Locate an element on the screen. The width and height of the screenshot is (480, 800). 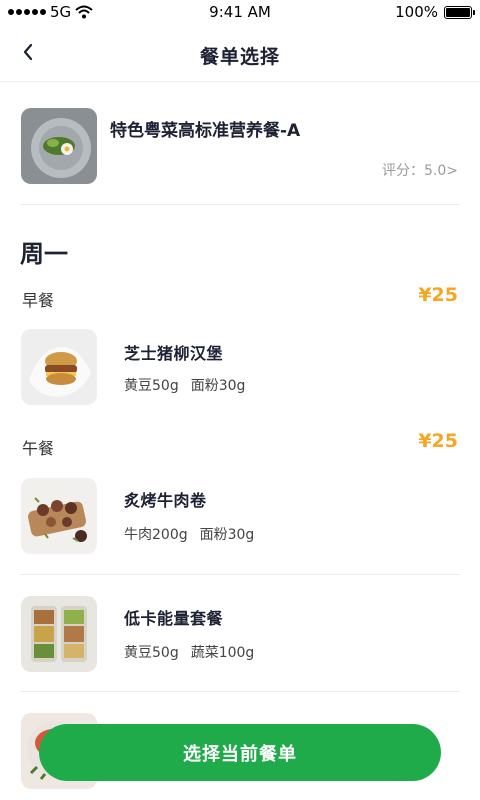
dish-name: 芝士猪柳汉堡 is located at coordinates (174, 353).